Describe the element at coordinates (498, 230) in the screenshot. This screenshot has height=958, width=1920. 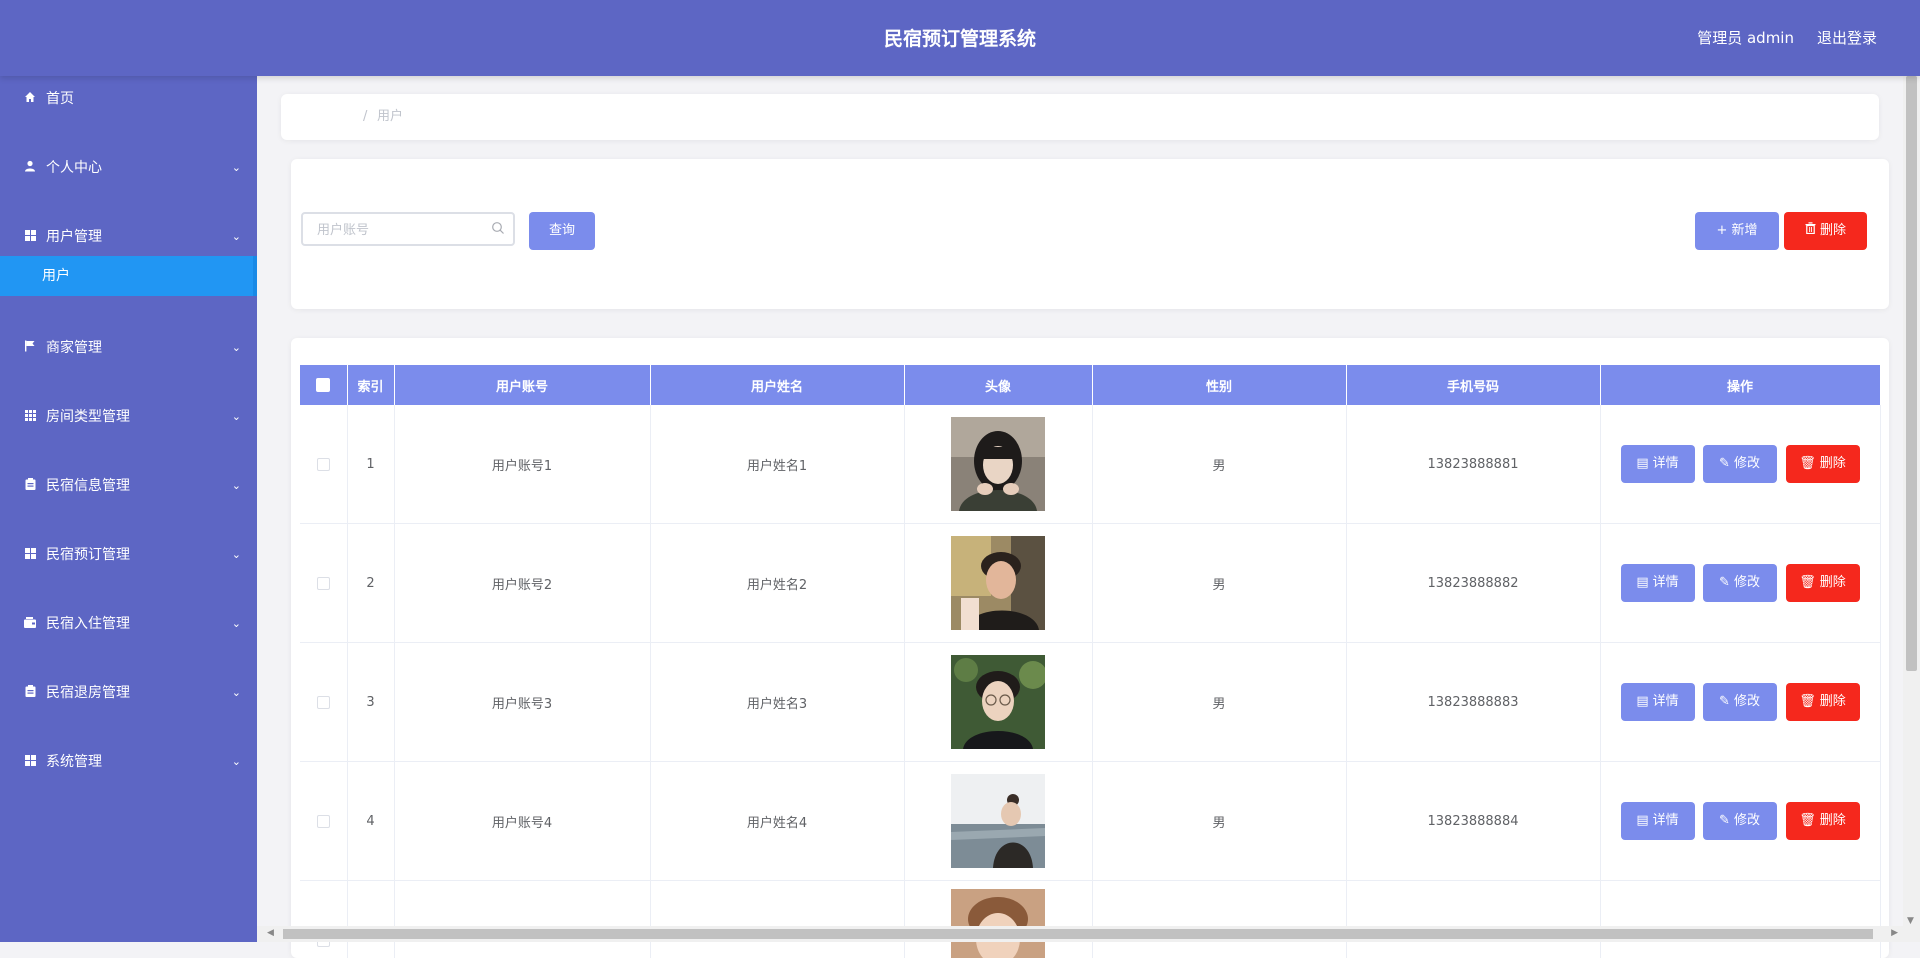
I see `search-icon` at that location.